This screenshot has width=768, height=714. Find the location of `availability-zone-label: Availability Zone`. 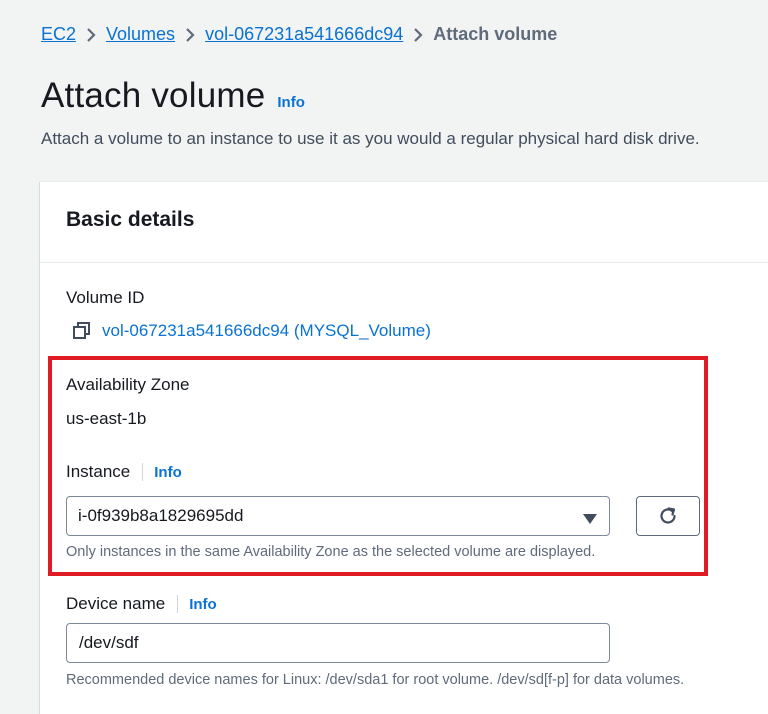

availability-zone-label: Availability Zone is located at coordinates (128, 384).